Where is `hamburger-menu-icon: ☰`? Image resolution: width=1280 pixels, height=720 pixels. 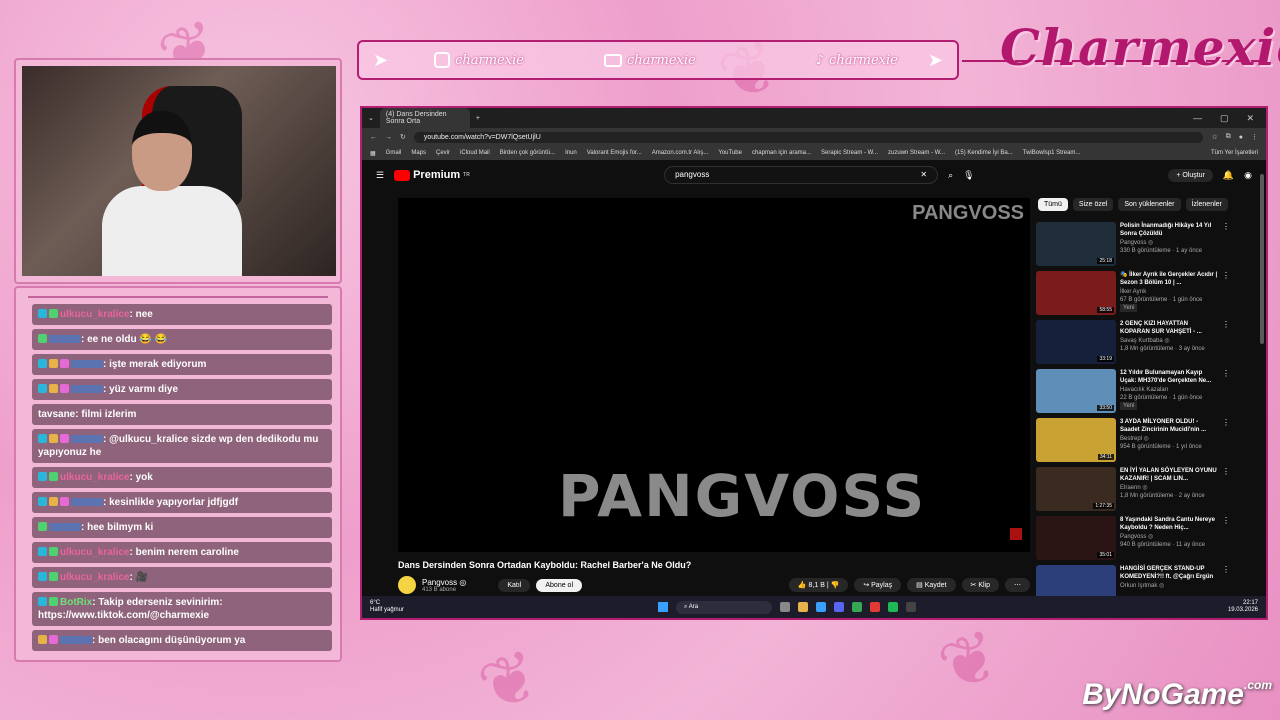
hamburger-menu-icon: ☰ is located at coordinates (380, 175).